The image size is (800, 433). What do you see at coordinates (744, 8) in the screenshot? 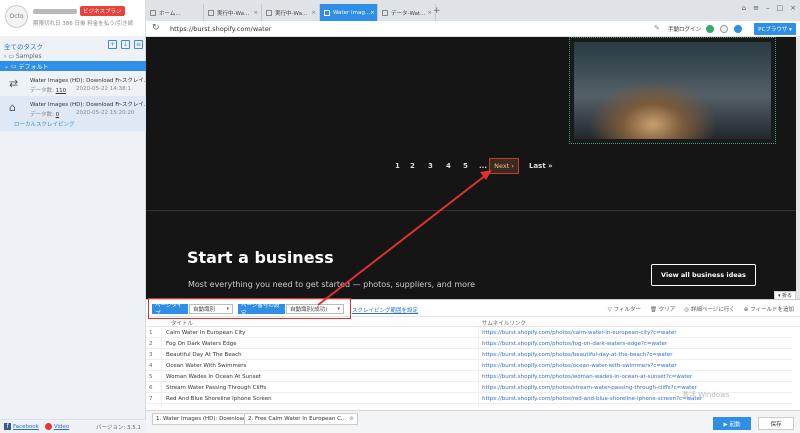
I see `shirt-icon: ⌂` at bounding box center [744, 8].